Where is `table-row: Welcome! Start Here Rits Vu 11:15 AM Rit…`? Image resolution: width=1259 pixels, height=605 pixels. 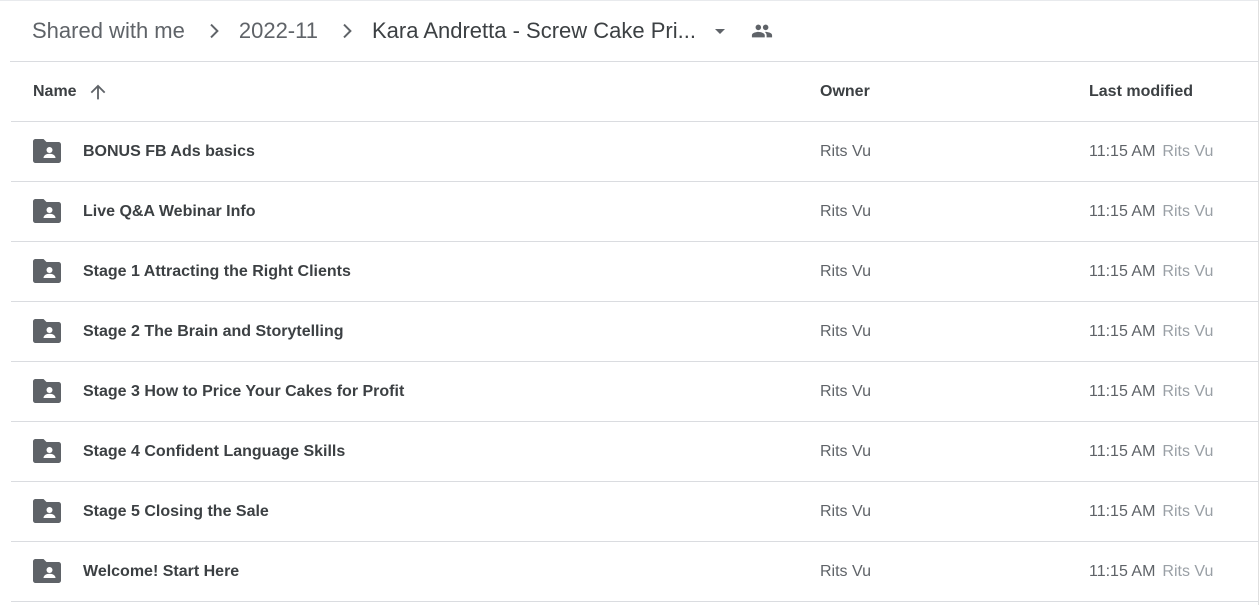
table-row: Welcome! Start Here Rits Vu 11:15 AM Rit… is located at coordinates (635, 572).